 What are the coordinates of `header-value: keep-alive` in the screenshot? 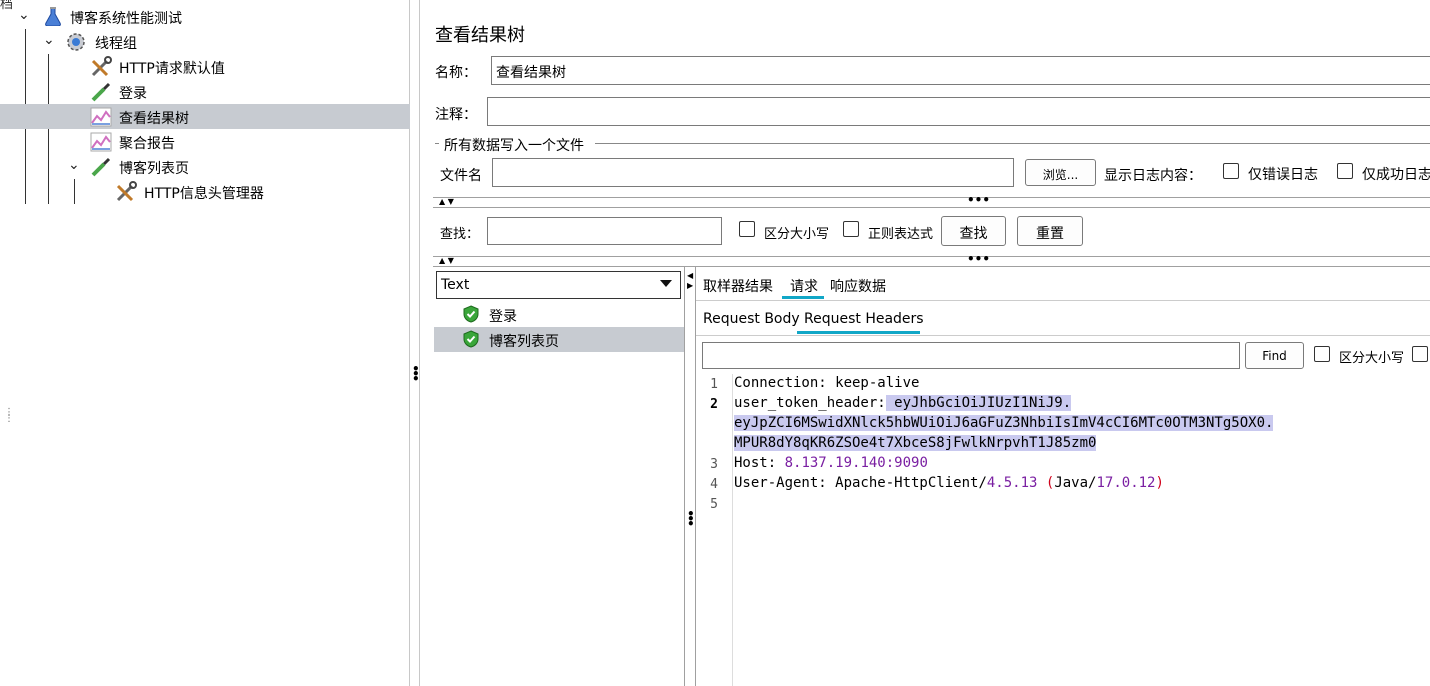 It's located at (873, 383).